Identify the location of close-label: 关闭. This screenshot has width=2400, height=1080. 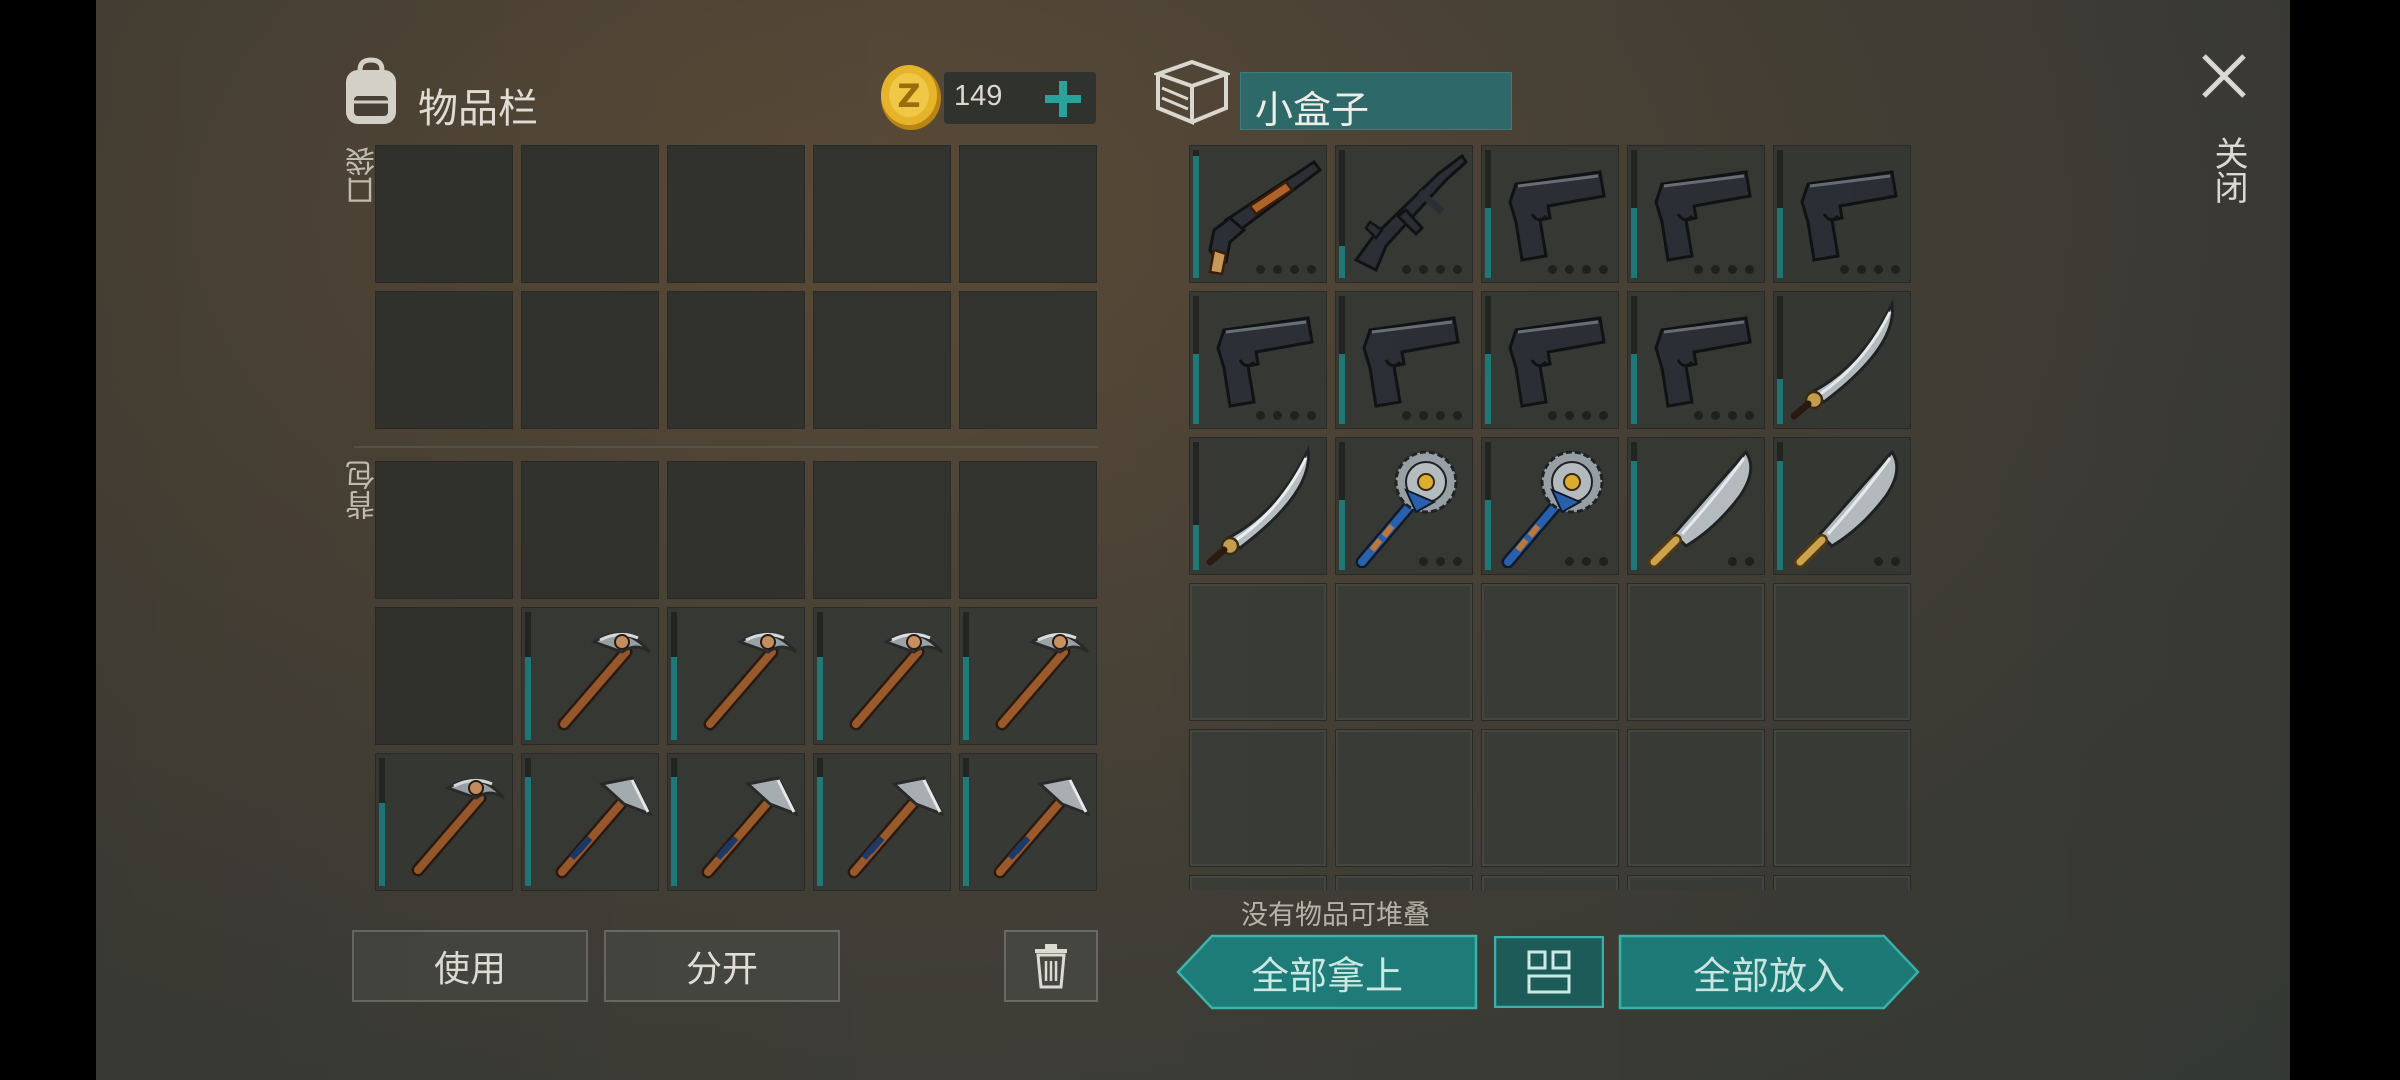
(2228, 170).